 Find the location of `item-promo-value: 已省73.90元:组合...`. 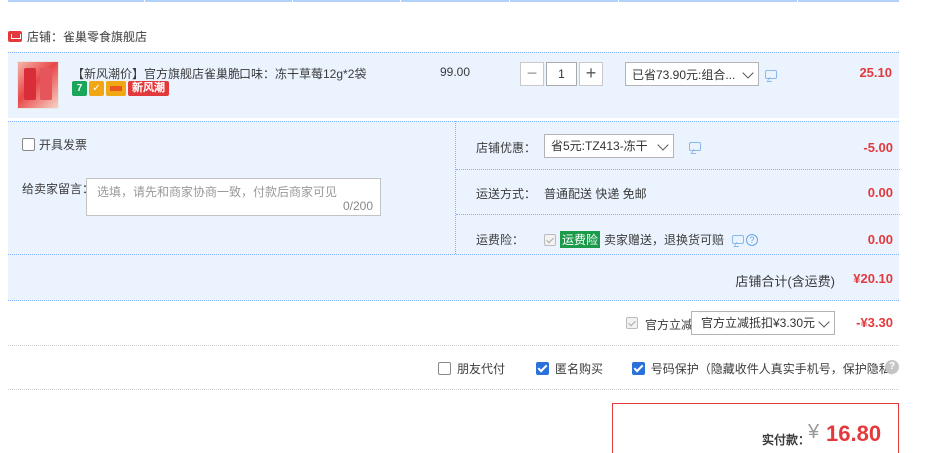

item-promo-value: 已省73.90元:组合... is located at coordinates (684, 74).